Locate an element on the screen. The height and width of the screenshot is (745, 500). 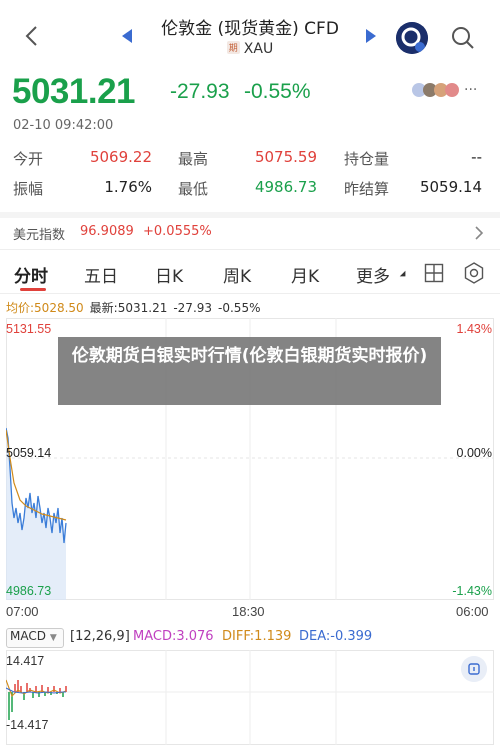
layout-grid-icon is located at coordinates (434, 273).